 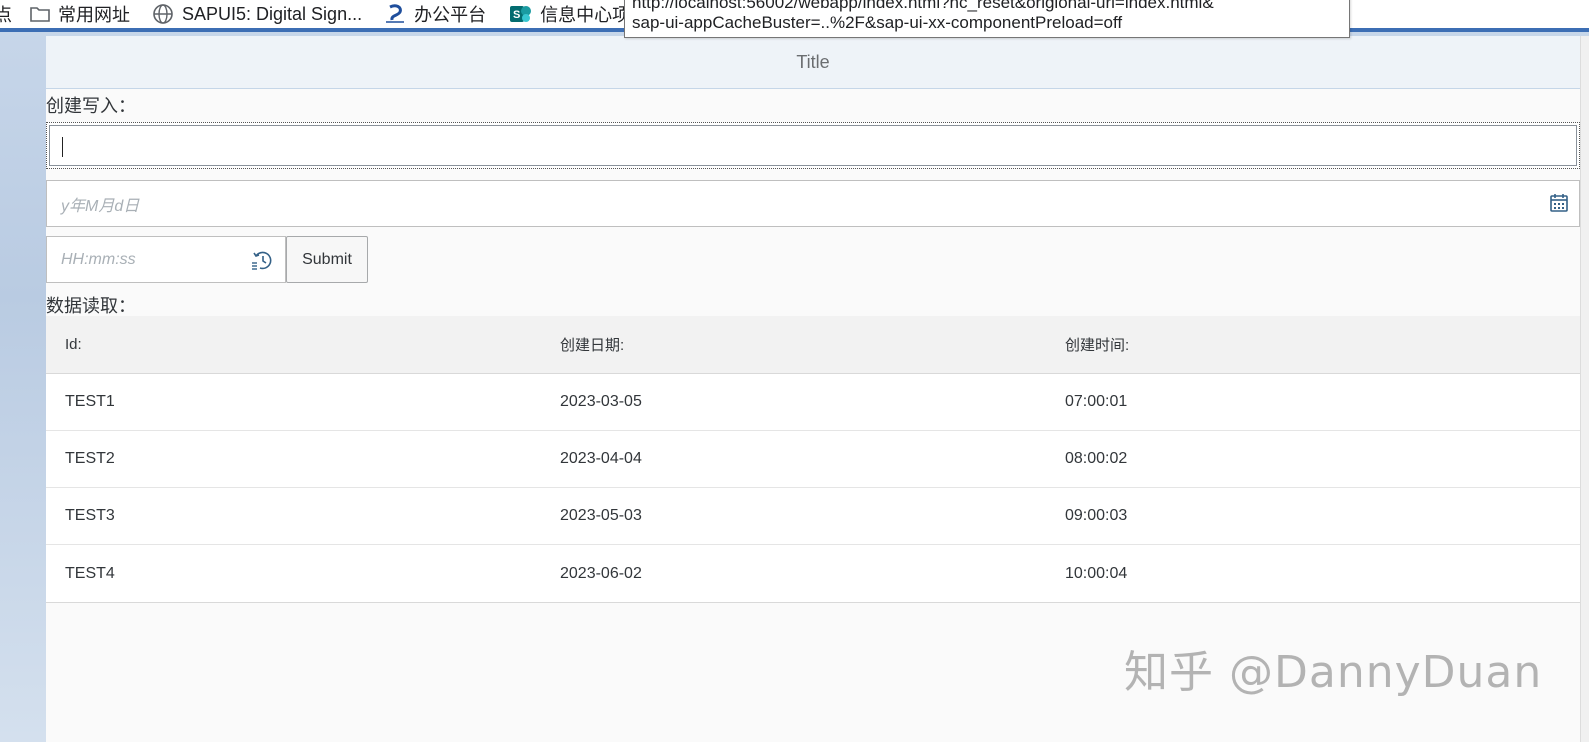 I want to click on bookmark-folder-common-sites: 常用网址, so click(x=80, y=14).